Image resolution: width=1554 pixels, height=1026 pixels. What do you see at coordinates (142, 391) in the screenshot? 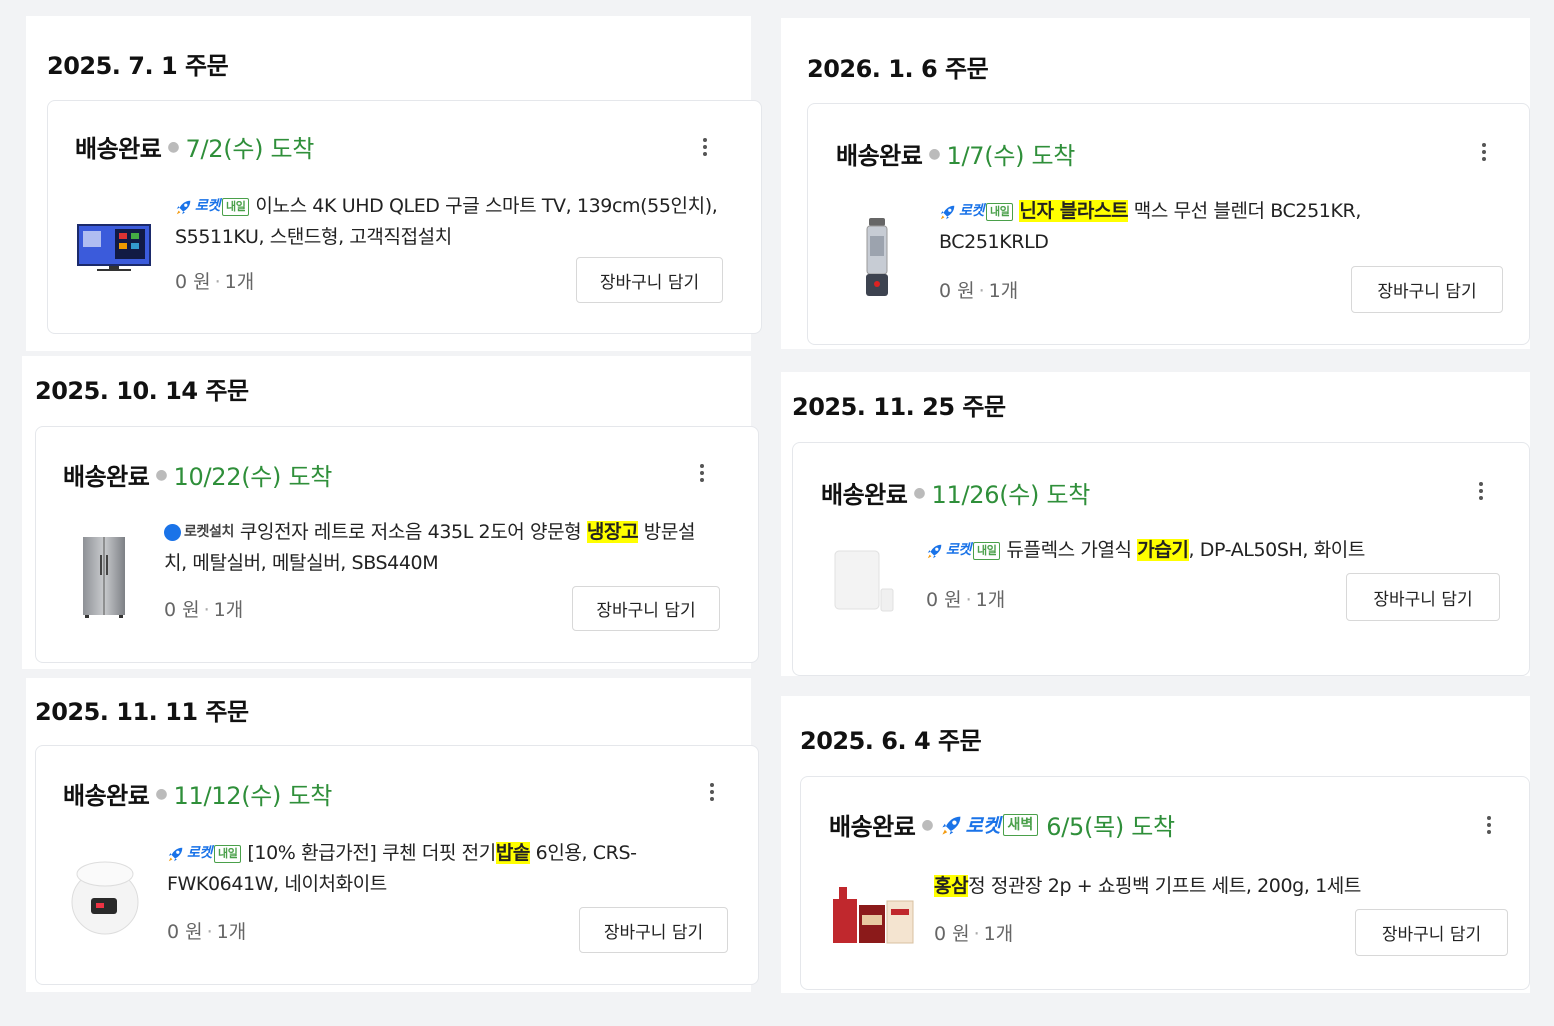
I see `order-date: 2025. 10. 14 주문` at bounding box center [142, 391].